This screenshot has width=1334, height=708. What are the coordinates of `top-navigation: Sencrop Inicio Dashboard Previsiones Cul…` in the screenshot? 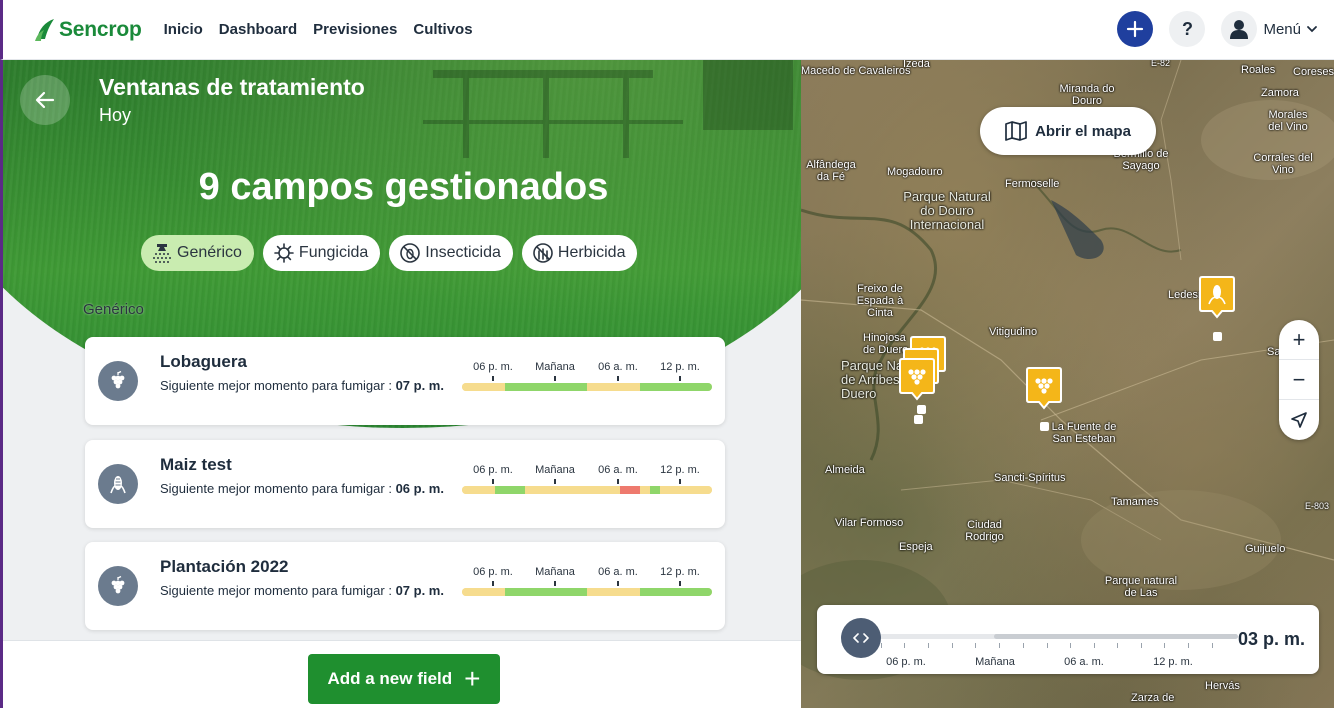 It's located at (667, 30).